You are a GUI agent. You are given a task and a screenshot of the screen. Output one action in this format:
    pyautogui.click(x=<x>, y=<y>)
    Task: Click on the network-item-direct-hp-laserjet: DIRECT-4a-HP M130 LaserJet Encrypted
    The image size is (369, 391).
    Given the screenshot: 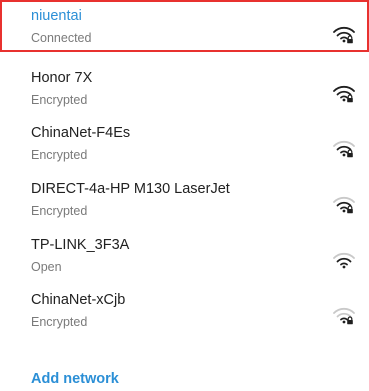 What is the action you would take?
    pyautogui.click(x=184, y=199)
    